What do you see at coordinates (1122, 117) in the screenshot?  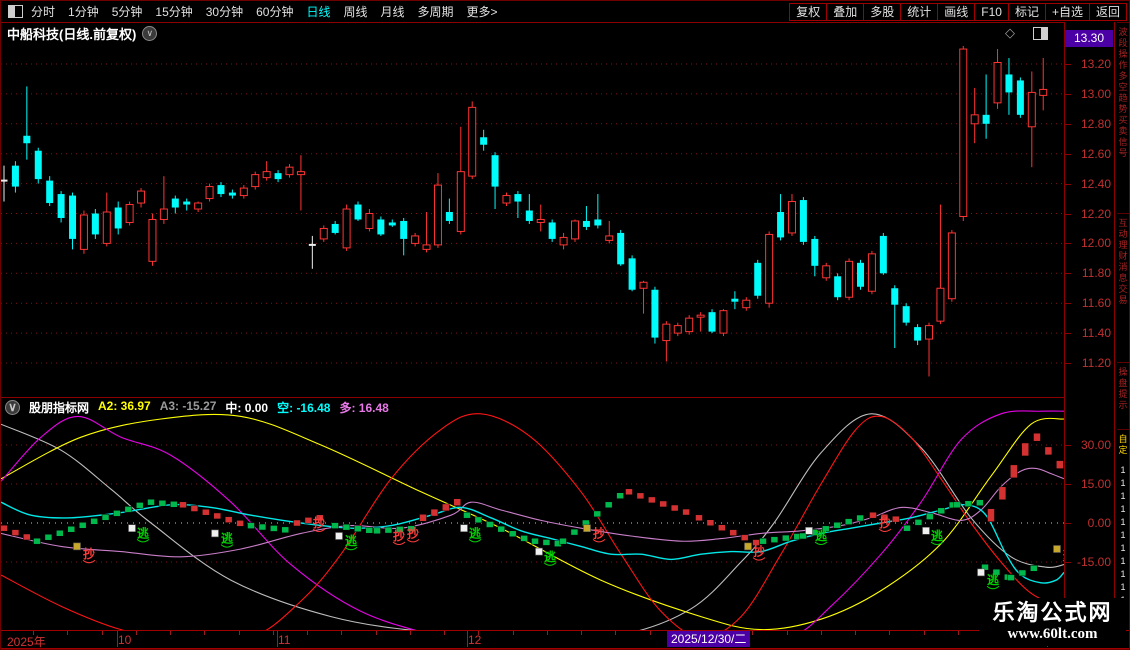 I see `sidebar-tab-0: 波段操作多空趋势买卖信号` at bounding box center [1122, 117].